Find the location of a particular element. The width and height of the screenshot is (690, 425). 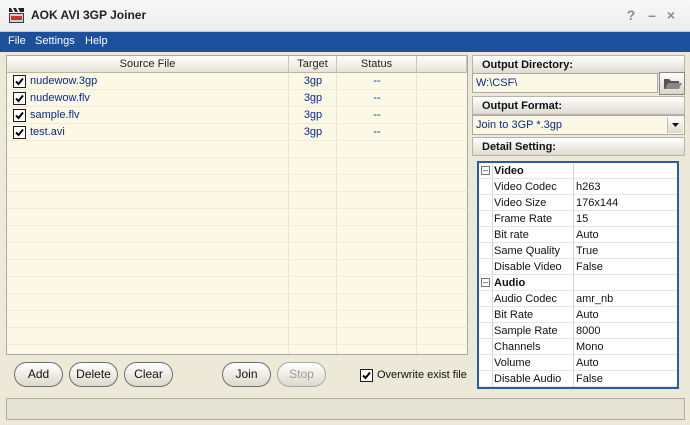

category-video: – Video is located at coordinates (578, 171).